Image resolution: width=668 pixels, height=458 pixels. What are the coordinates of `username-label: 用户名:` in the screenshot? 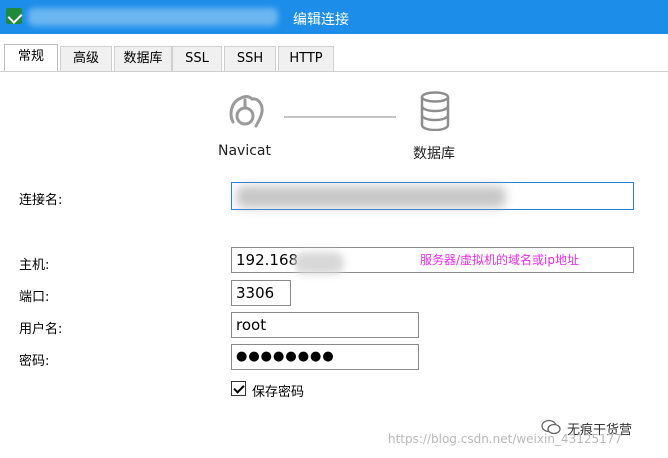 It's located at (41, 329).